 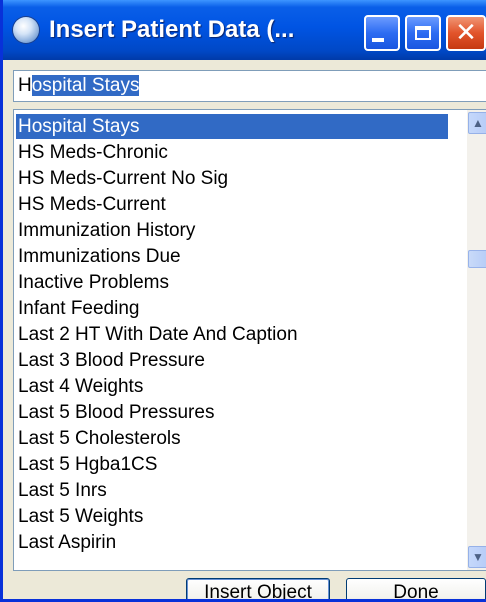 What do you see at coordinates (232, 412) in the screenshot?
I see `list-item: Last 5 Blood Pressures` at bounding box center [232, 412].